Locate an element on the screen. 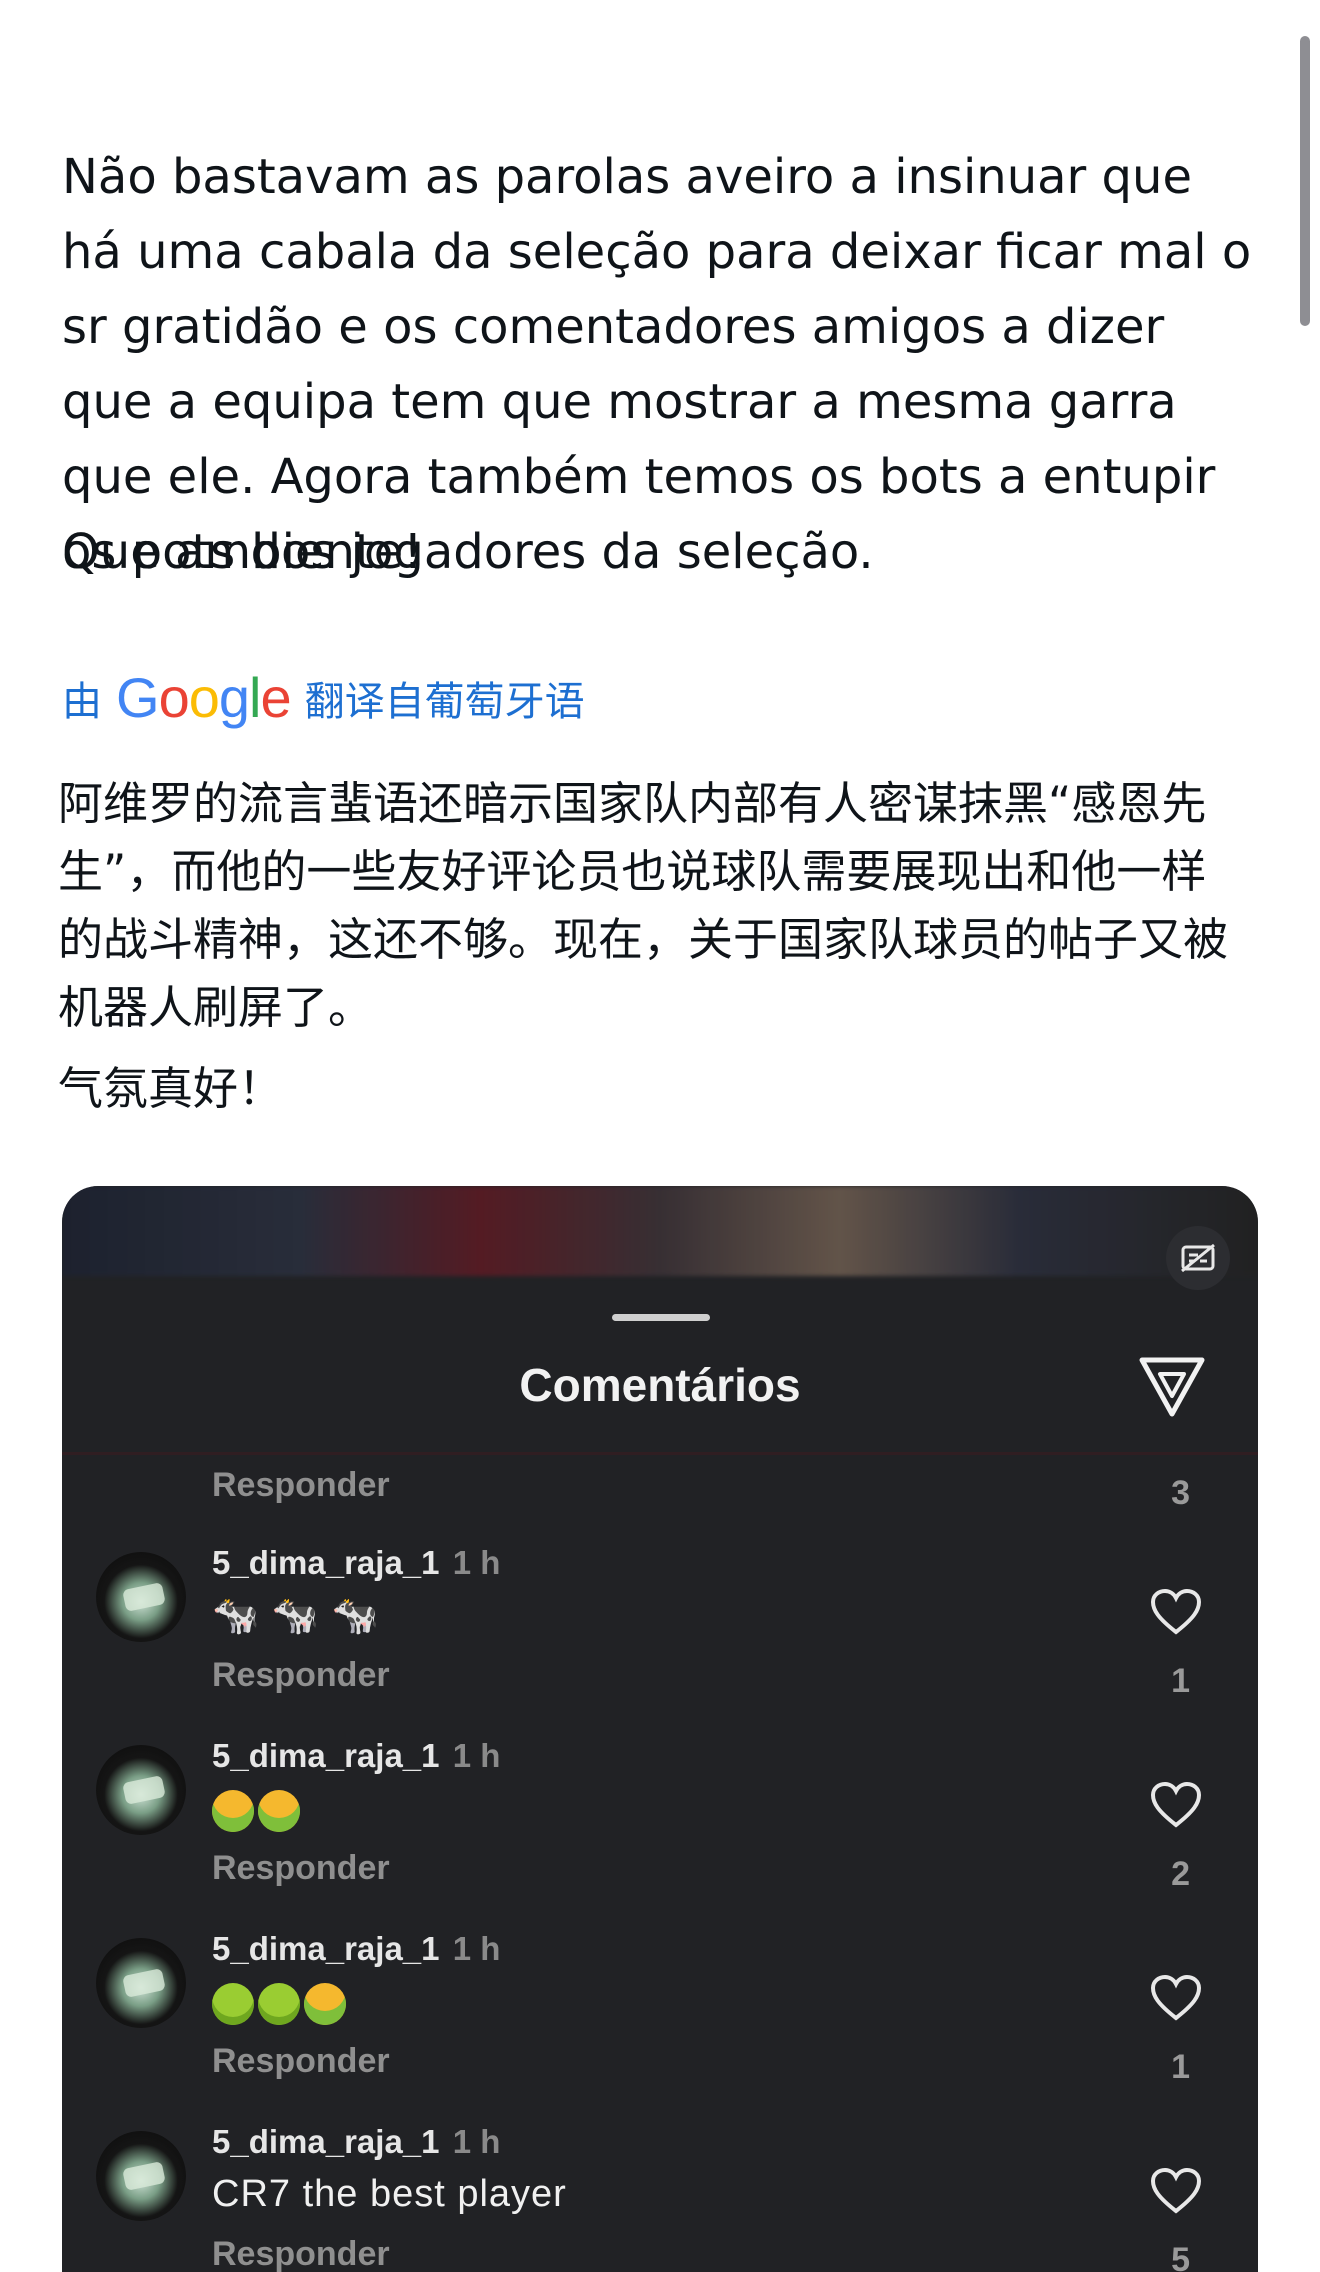  comment-text: CR7 the best player is located at coordinates (389, 2194).